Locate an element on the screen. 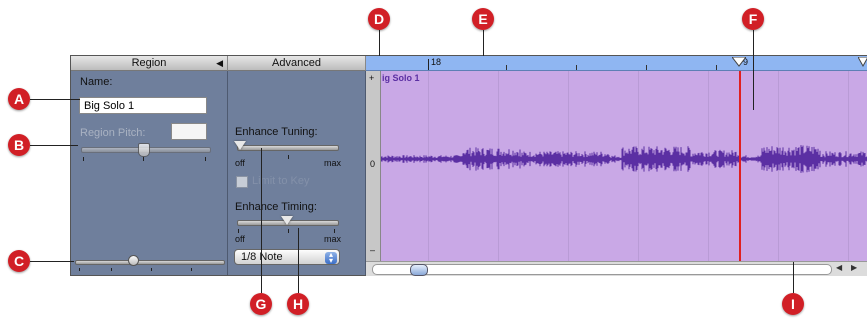 The image size is (867, 322). scale-zero: 0 is located at coordinates (373, 164).